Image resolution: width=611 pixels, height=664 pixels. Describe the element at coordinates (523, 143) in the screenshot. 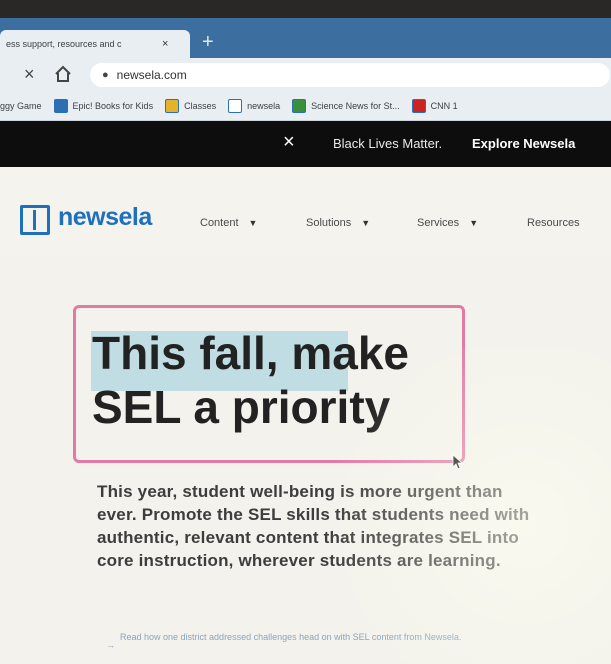

I see `banner-link: Explore Newsela` at that location.